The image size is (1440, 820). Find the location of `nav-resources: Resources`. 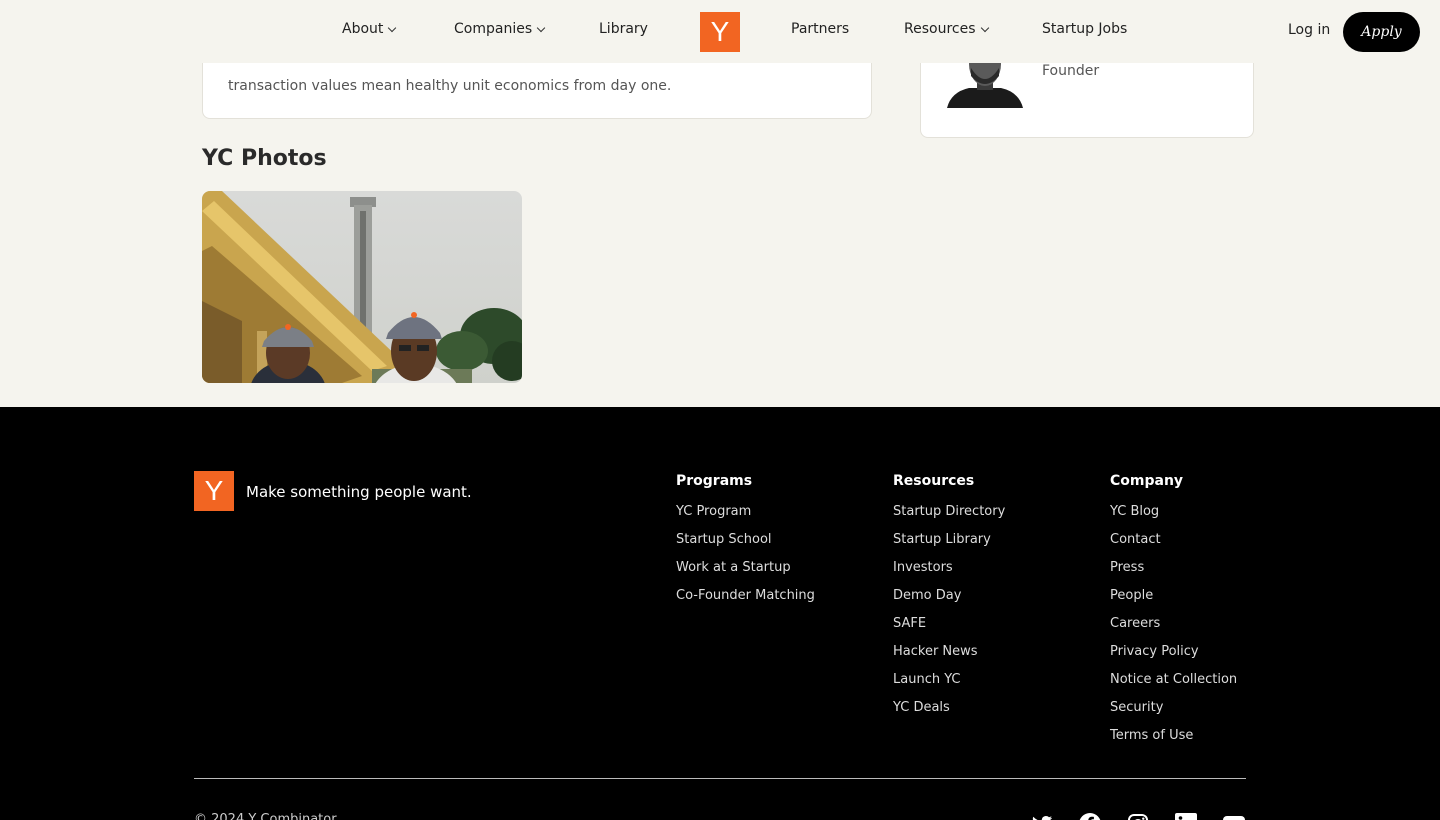

nav-resources: Resources is located at coordinates (946, 29).